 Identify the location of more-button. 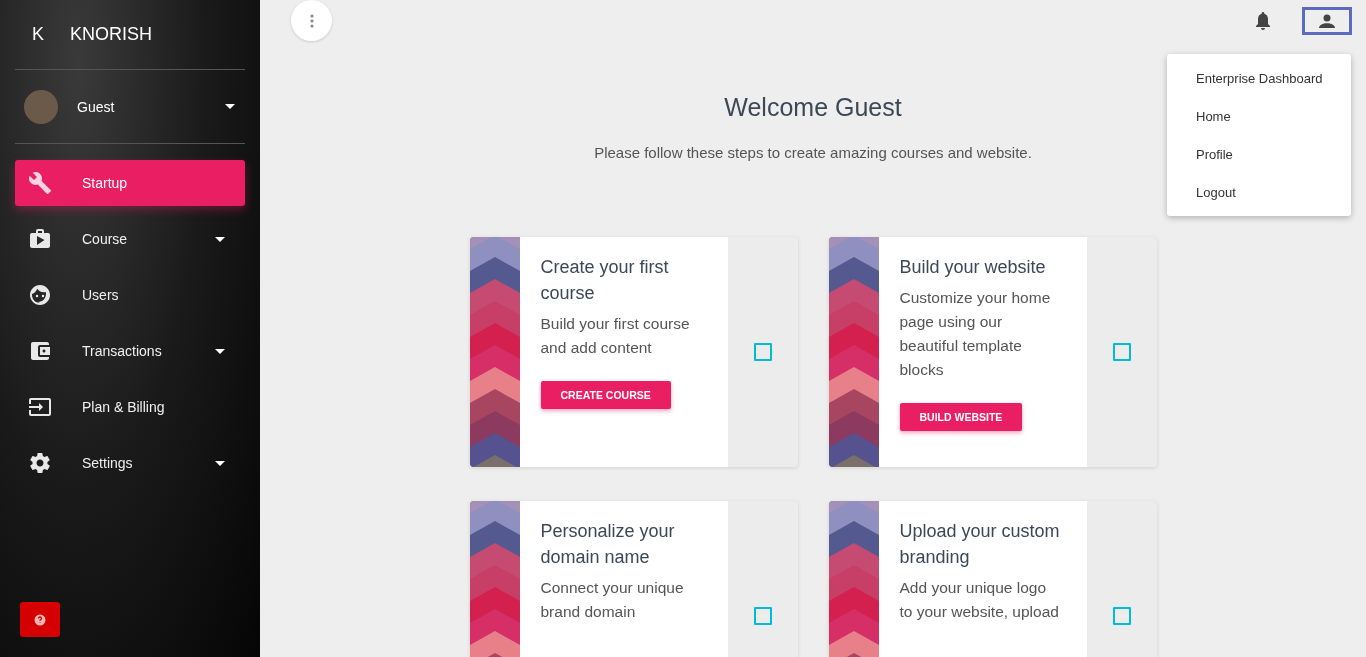
(311, 20).